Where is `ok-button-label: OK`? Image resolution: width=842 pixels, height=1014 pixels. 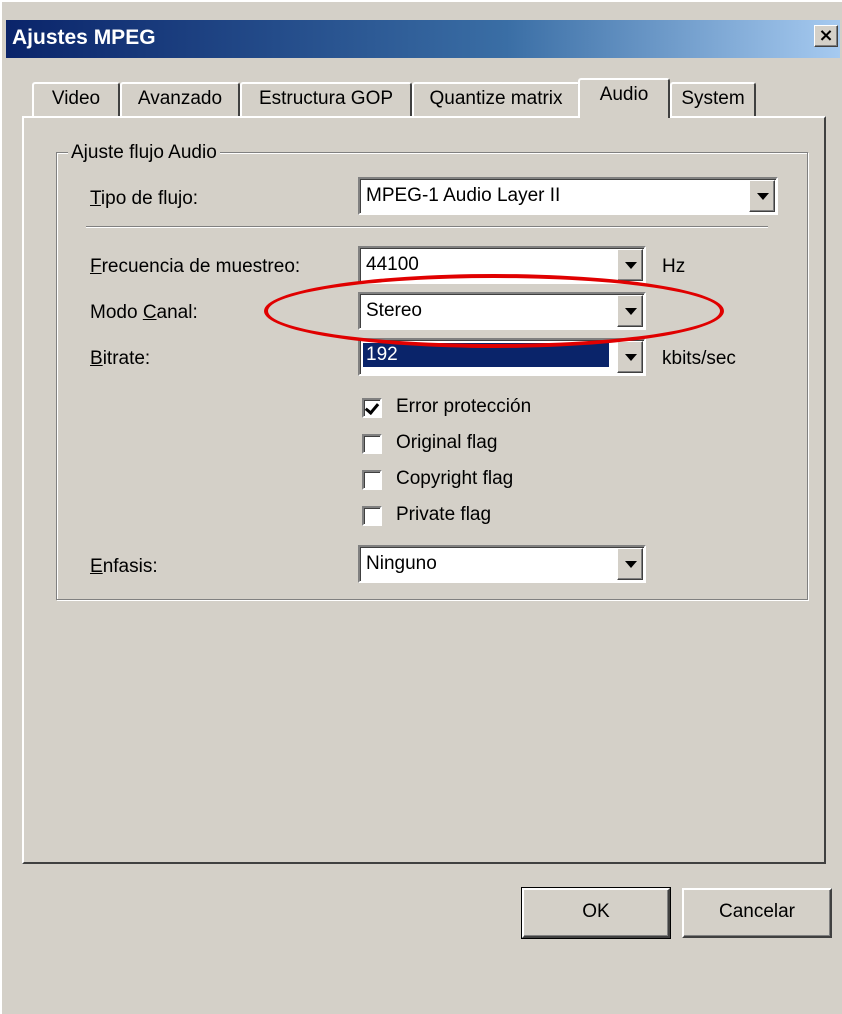
ok-button-label: OK is located at coordinates (596, 911).